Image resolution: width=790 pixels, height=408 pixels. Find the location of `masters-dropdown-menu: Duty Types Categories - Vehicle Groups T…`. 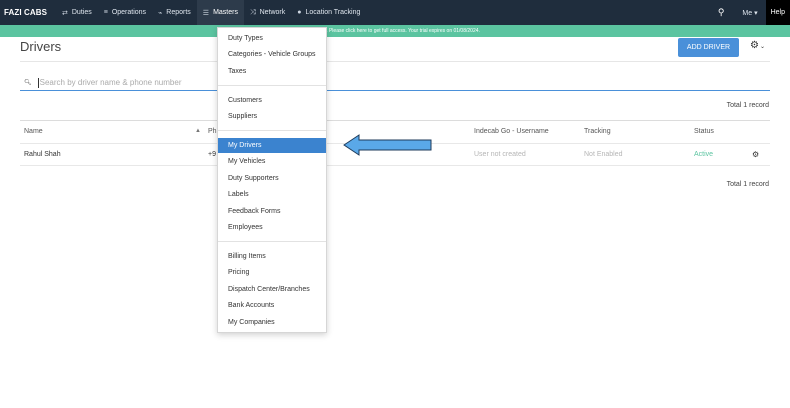

masters-dropdown-menu: Duty Types Categories - Vehicle Groups T… is located at coordinates (272, 180).